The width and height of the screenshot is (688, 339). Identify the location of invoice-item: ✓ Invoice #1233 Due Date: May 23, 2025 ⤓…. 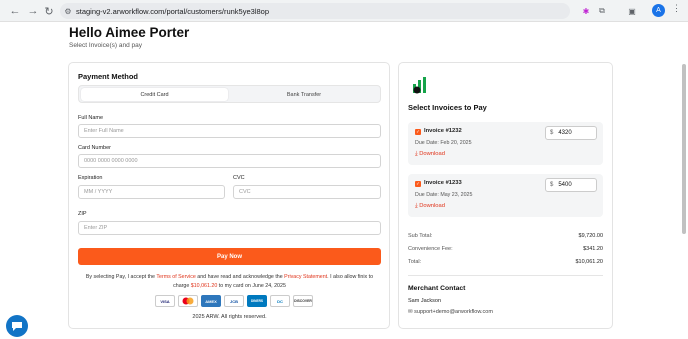
(505, 195).